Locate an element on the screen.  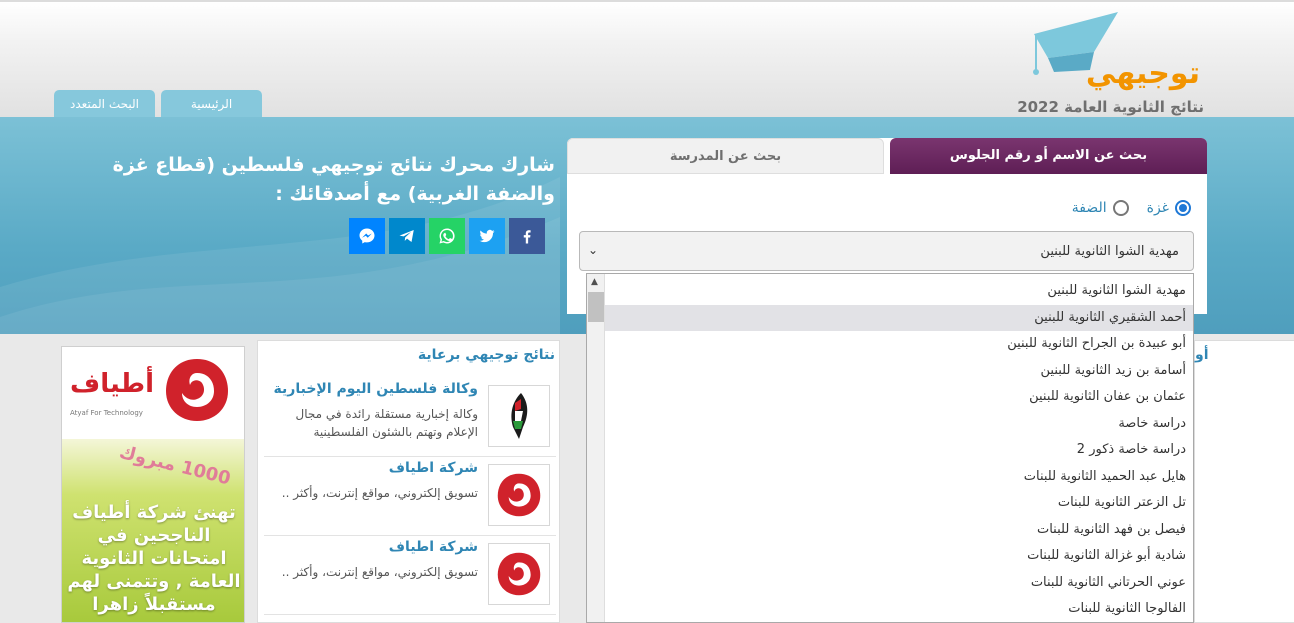
dropdown-scrollbar: ▲ is located at coordinates (596, 448).